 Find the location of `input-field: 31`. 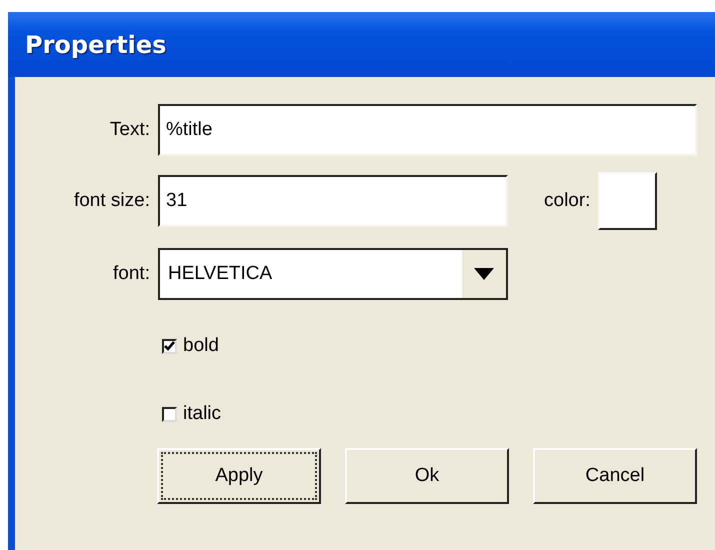

input-field: 31 is located at coordinates (333, 201).